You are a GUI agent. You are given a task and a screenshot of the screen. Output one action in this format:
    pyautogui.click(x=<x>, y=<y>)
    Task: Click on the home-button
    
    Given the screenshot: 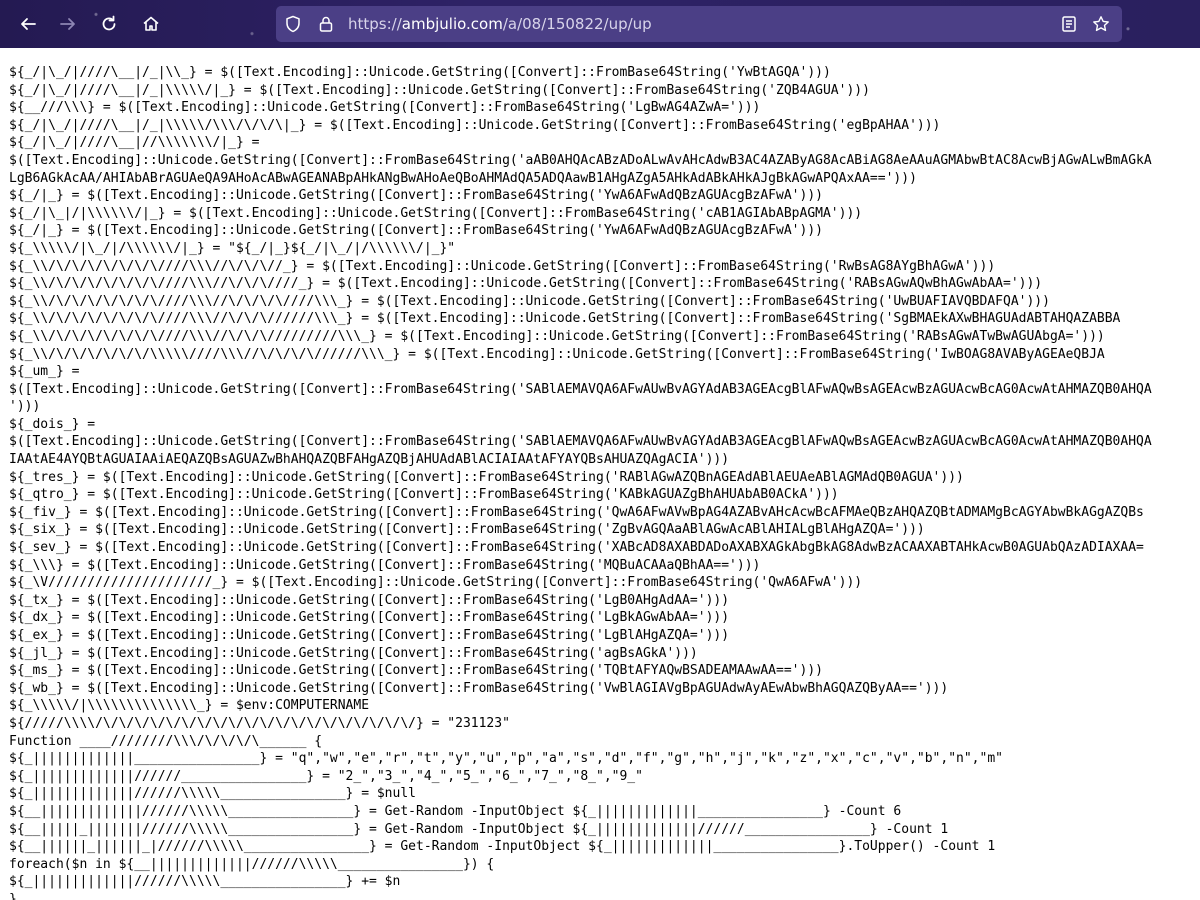 What is the action you would take?
    pyautogui.click(x=151, y=24)
    